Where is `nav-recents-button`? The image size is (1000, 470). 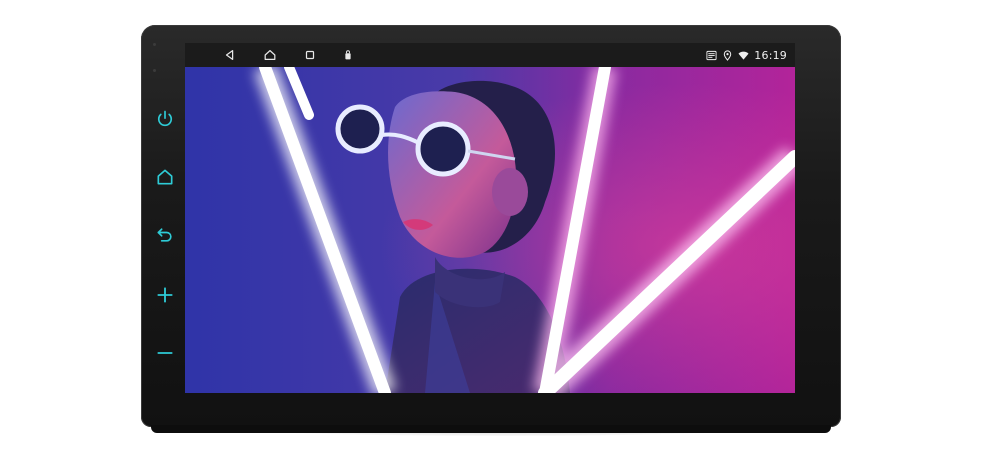
nav-recents-button is located at coordinates (310, 55).